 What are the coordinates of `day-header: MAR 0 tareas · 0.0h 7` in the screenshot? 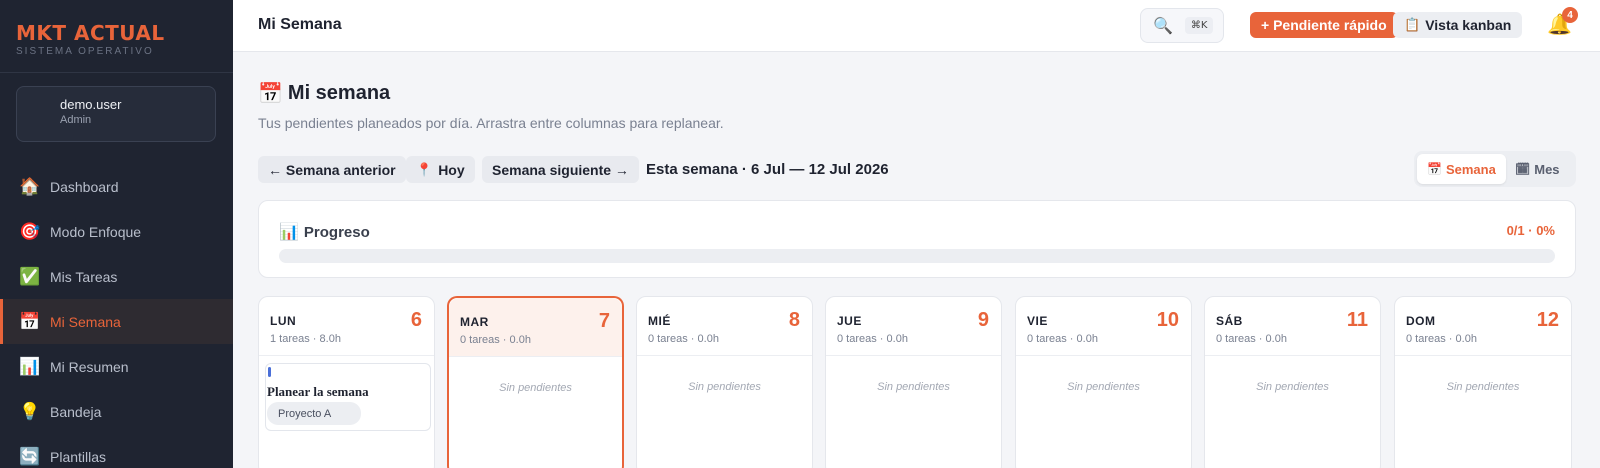 It's located at (535, 327).